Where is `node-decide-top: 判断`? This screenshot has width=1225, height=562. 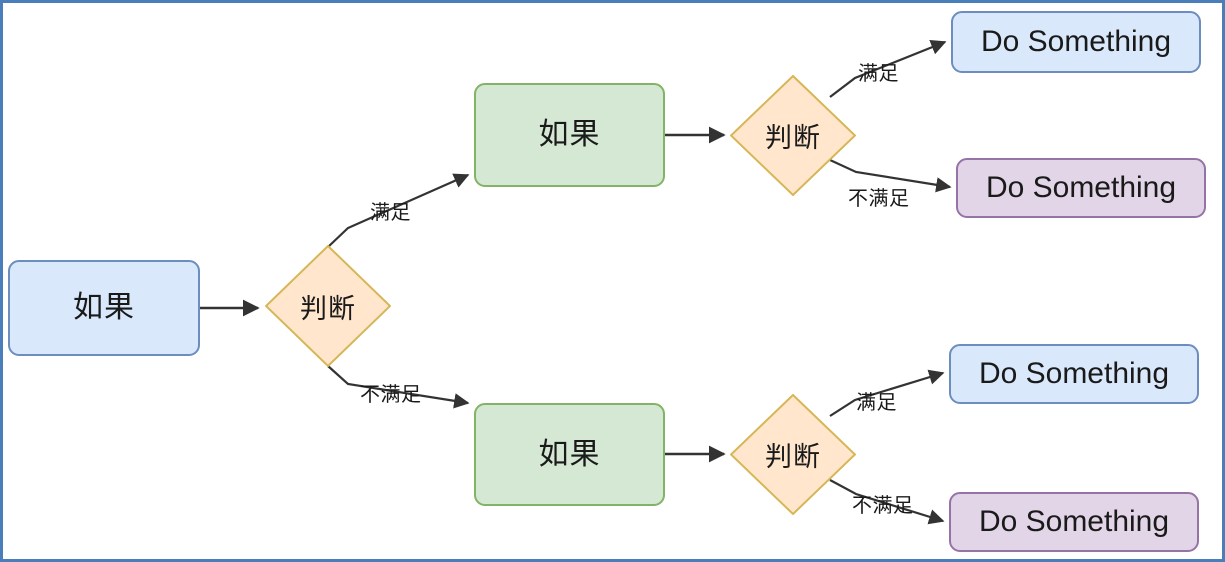 node-decide-top: 判断 is located at coordinates (793, 135).